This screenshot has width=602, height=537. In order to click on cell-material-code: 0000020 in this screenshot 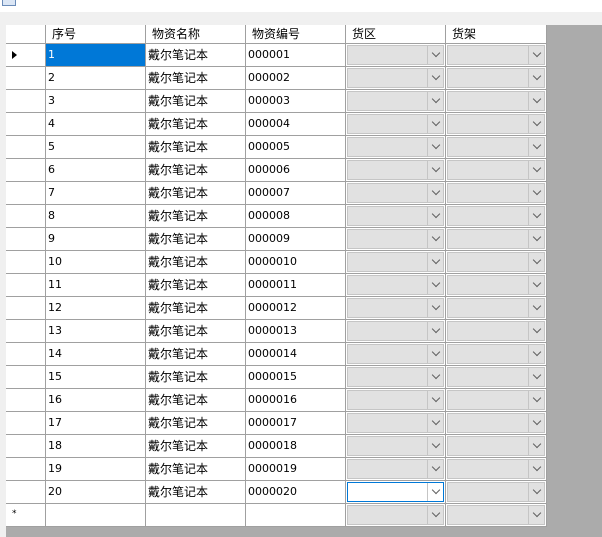, I will do `click(296, 492)`.